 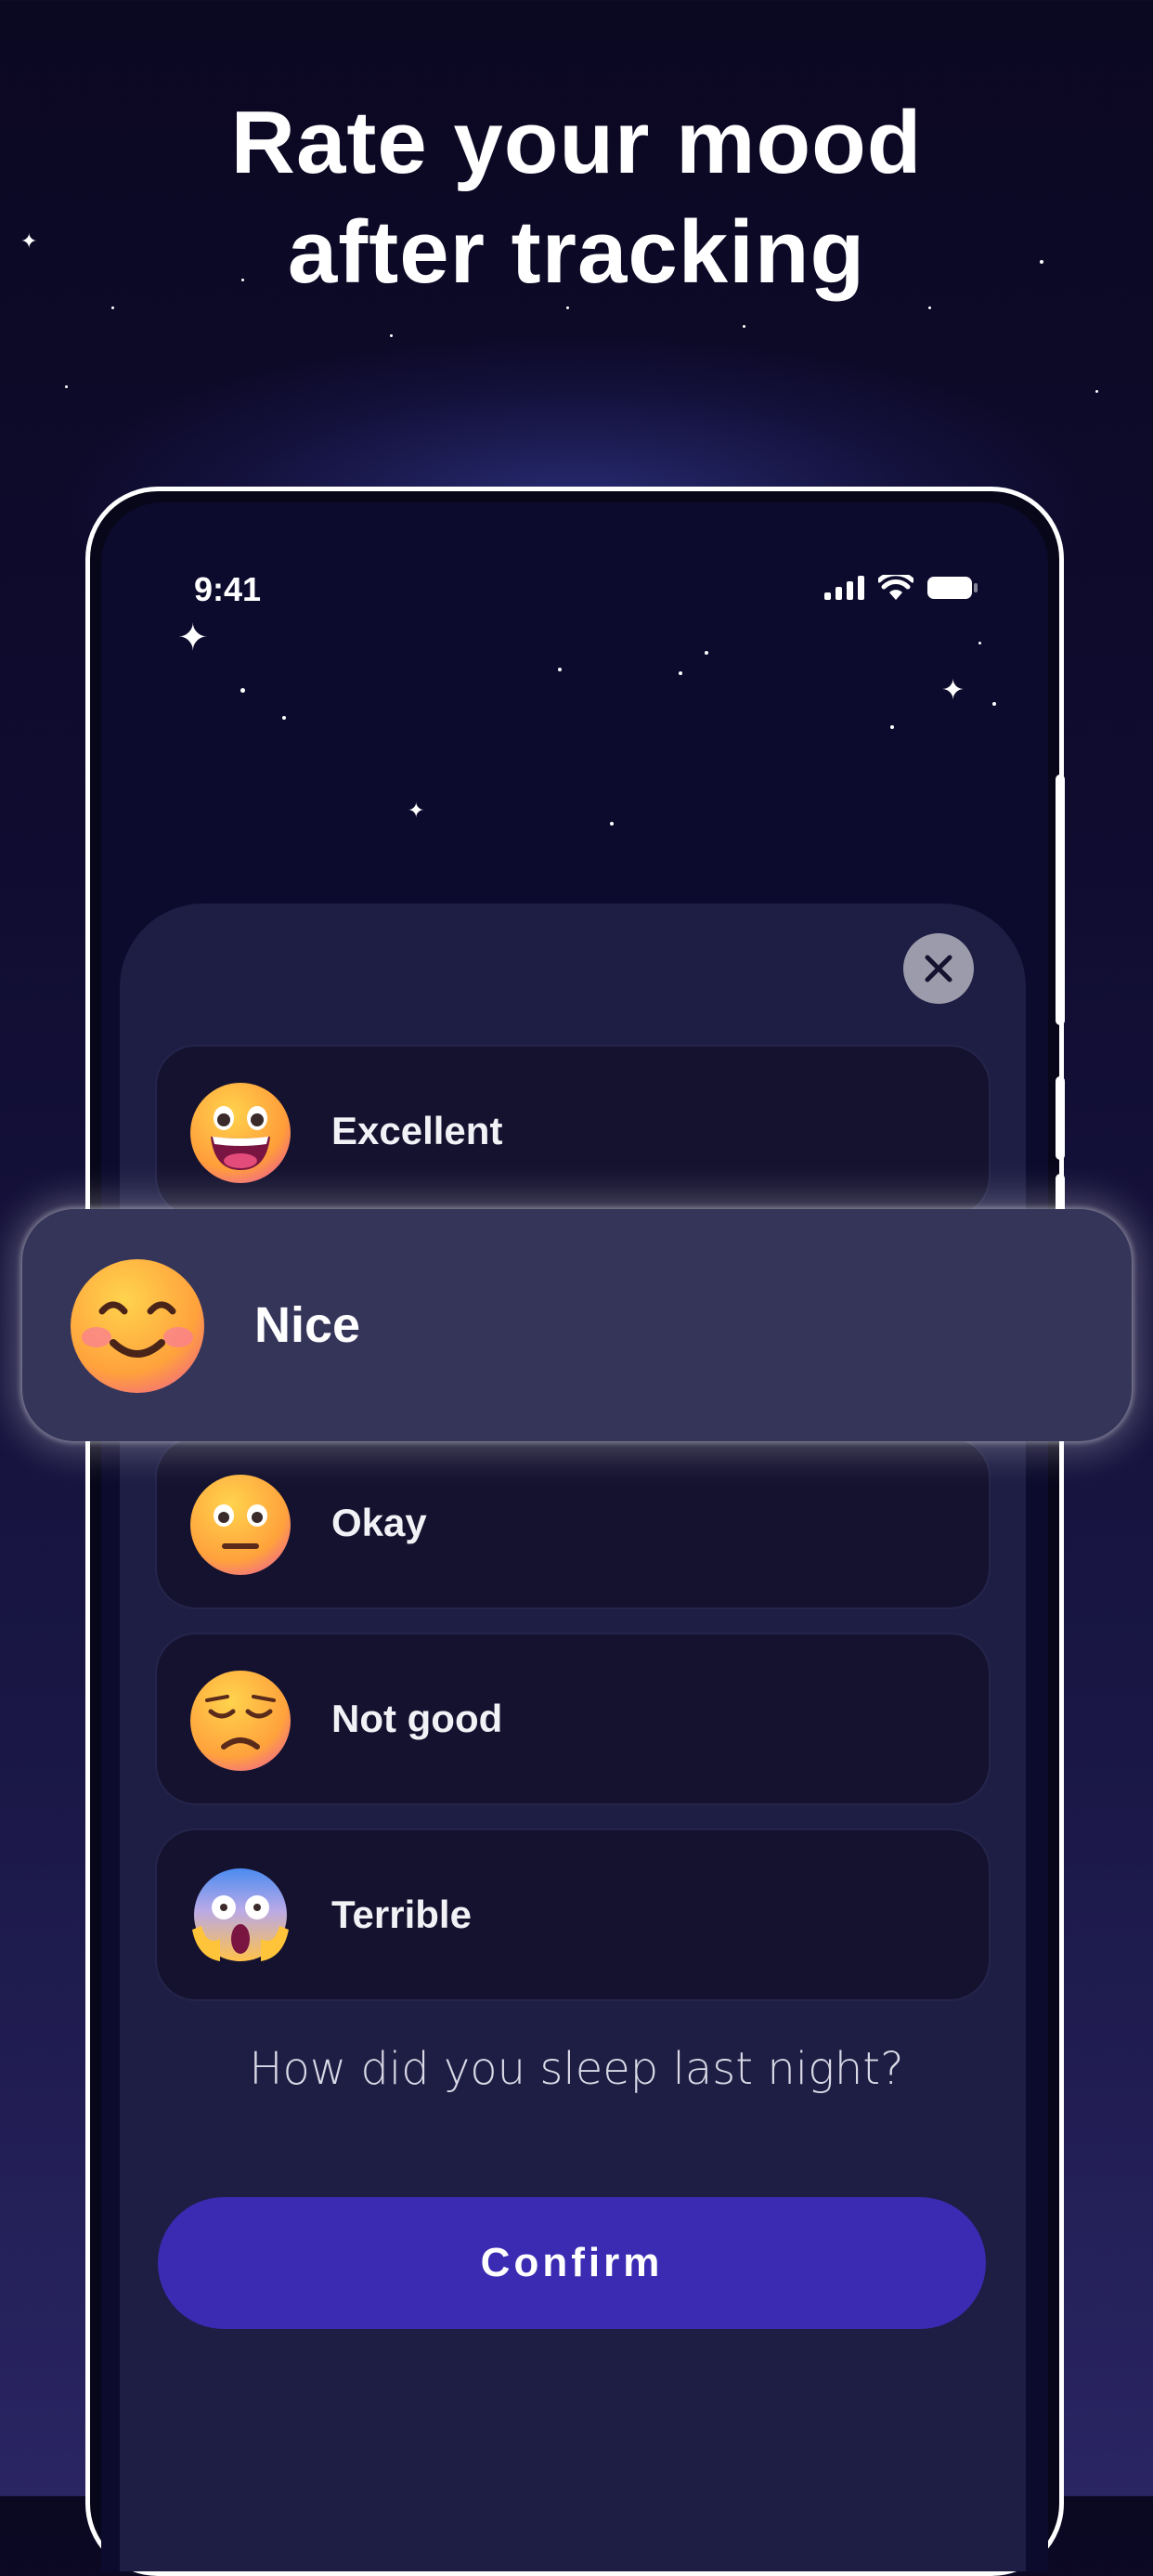 I want to click on neutral-face-icon, so click(x=241, y=1525).